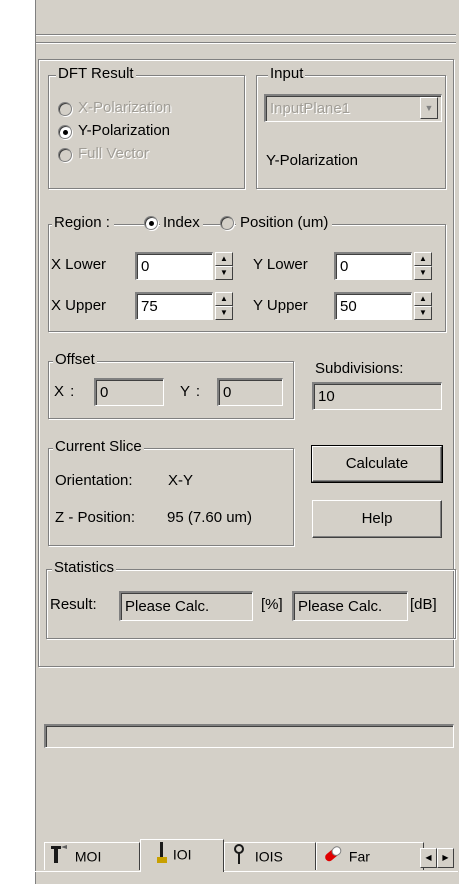  What do you see at coordinates (181, 480) in the screenshot?
I see `orientation-value: X-Y` at bounding box center [181, 480].